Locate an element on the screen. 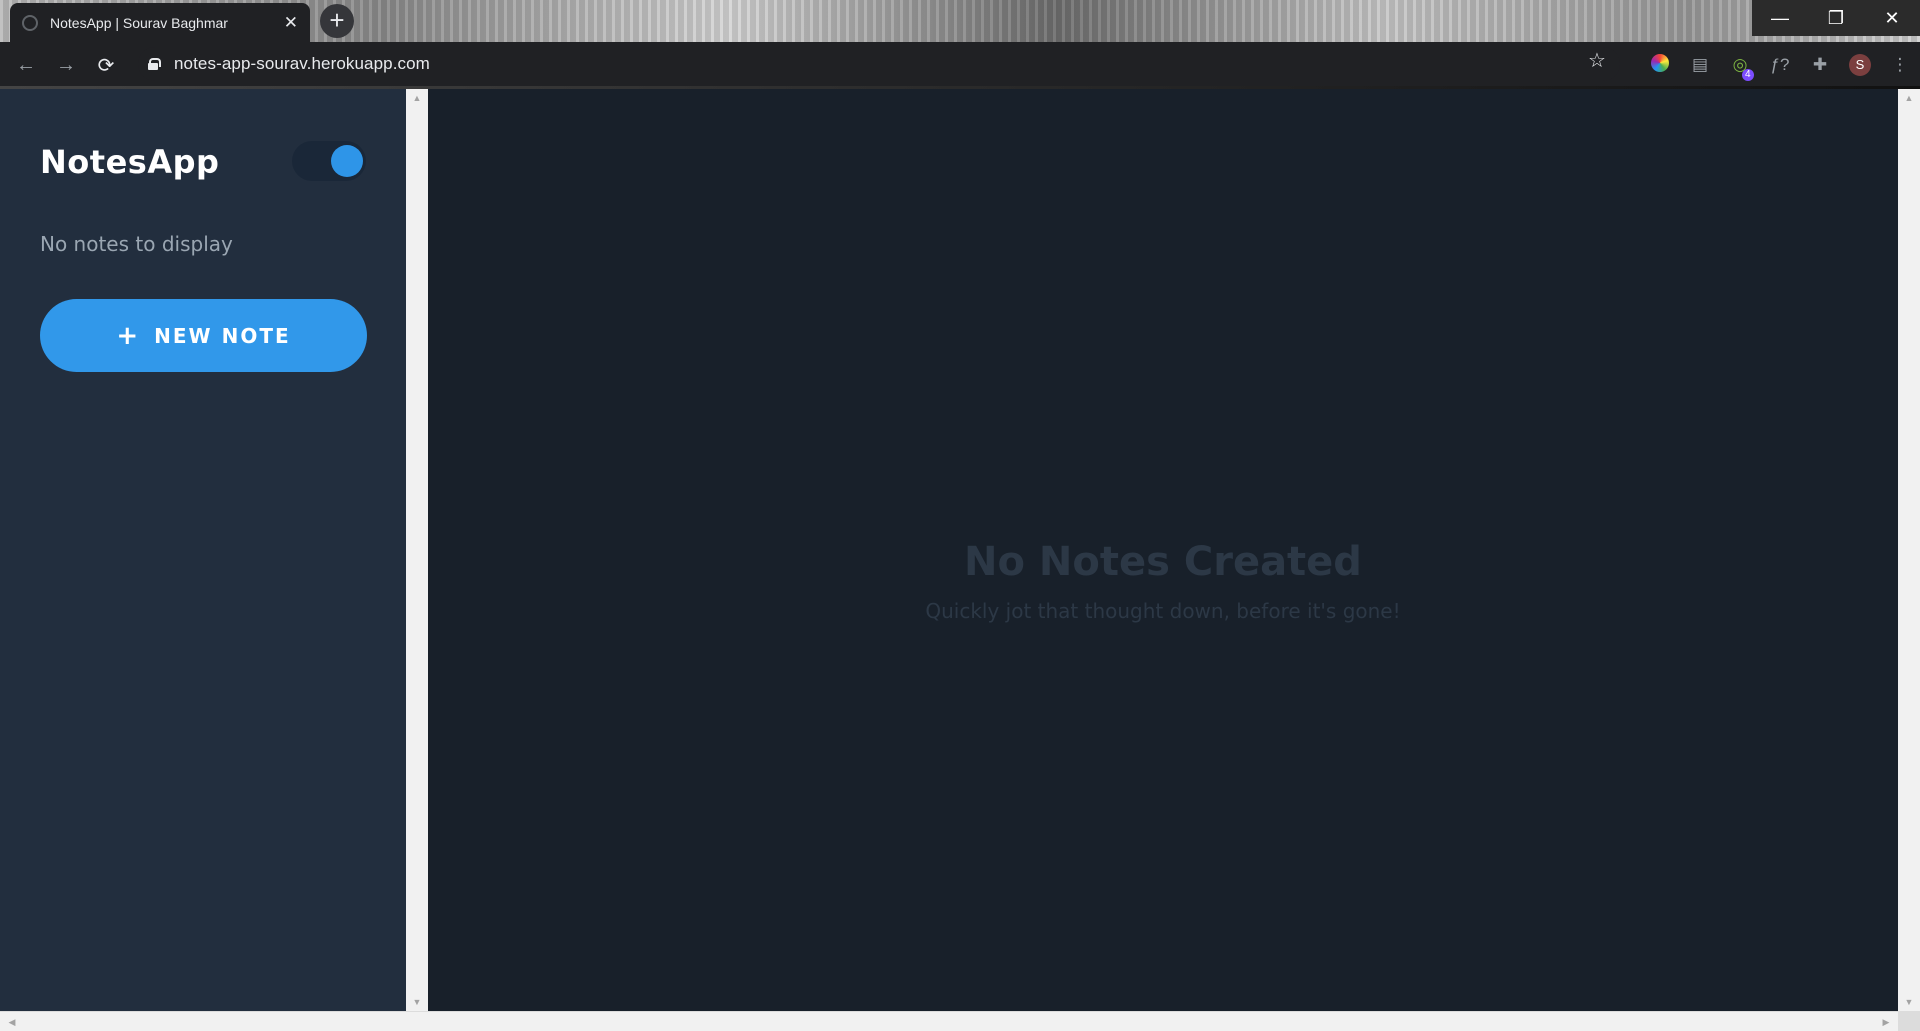  timer-extension-icon: ◎ 4 is located at coordinates (1740, 68).